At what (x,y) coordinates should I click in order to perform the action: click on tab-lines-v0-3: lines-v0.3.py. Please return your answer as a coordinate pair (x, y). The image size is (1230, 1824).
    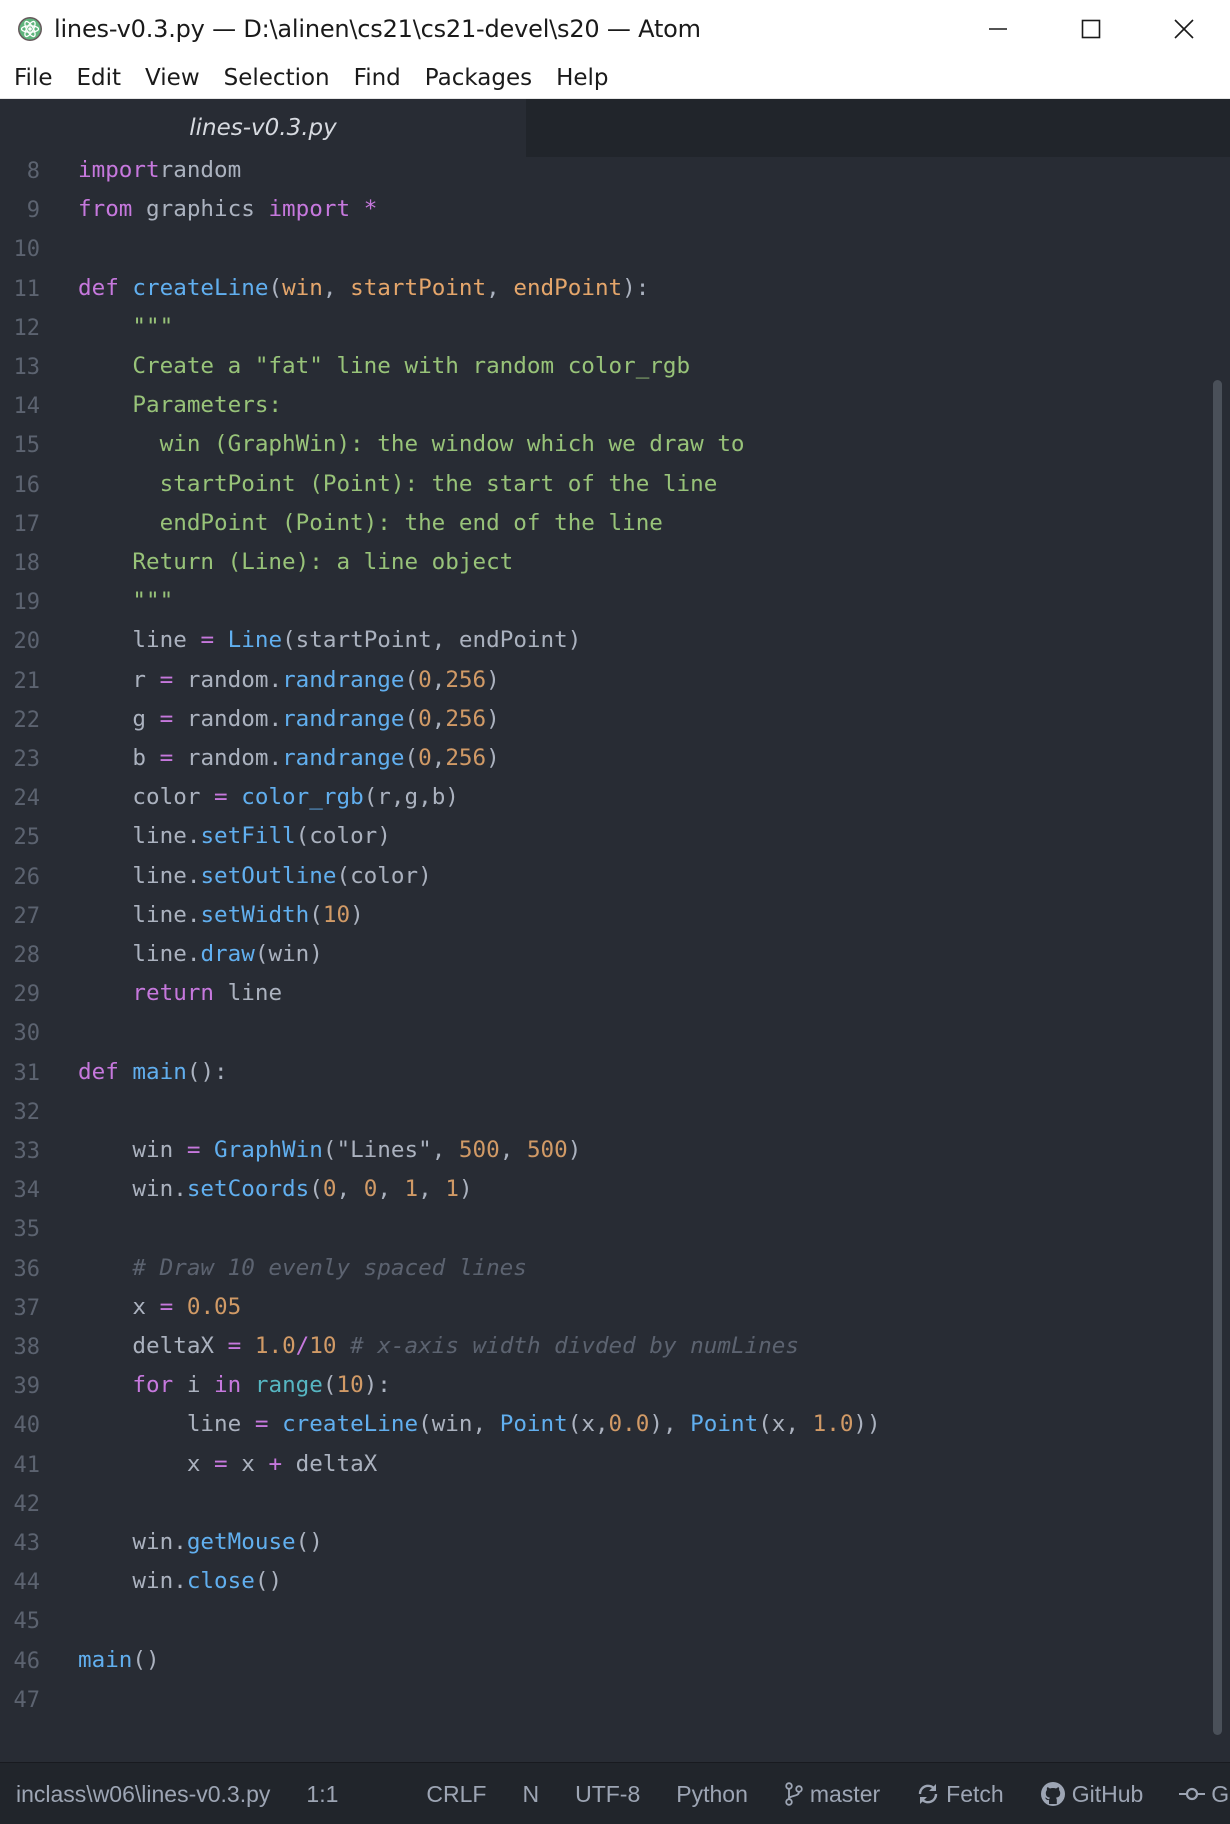
    Looking at the image, I should click on (263, 128).